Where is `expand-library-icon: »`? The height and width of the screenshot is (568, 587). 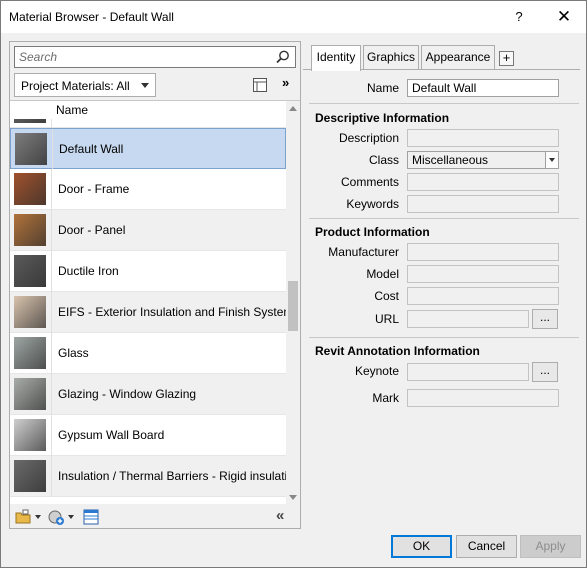 expand-library-icon: » is located at coordinates (285, 82).